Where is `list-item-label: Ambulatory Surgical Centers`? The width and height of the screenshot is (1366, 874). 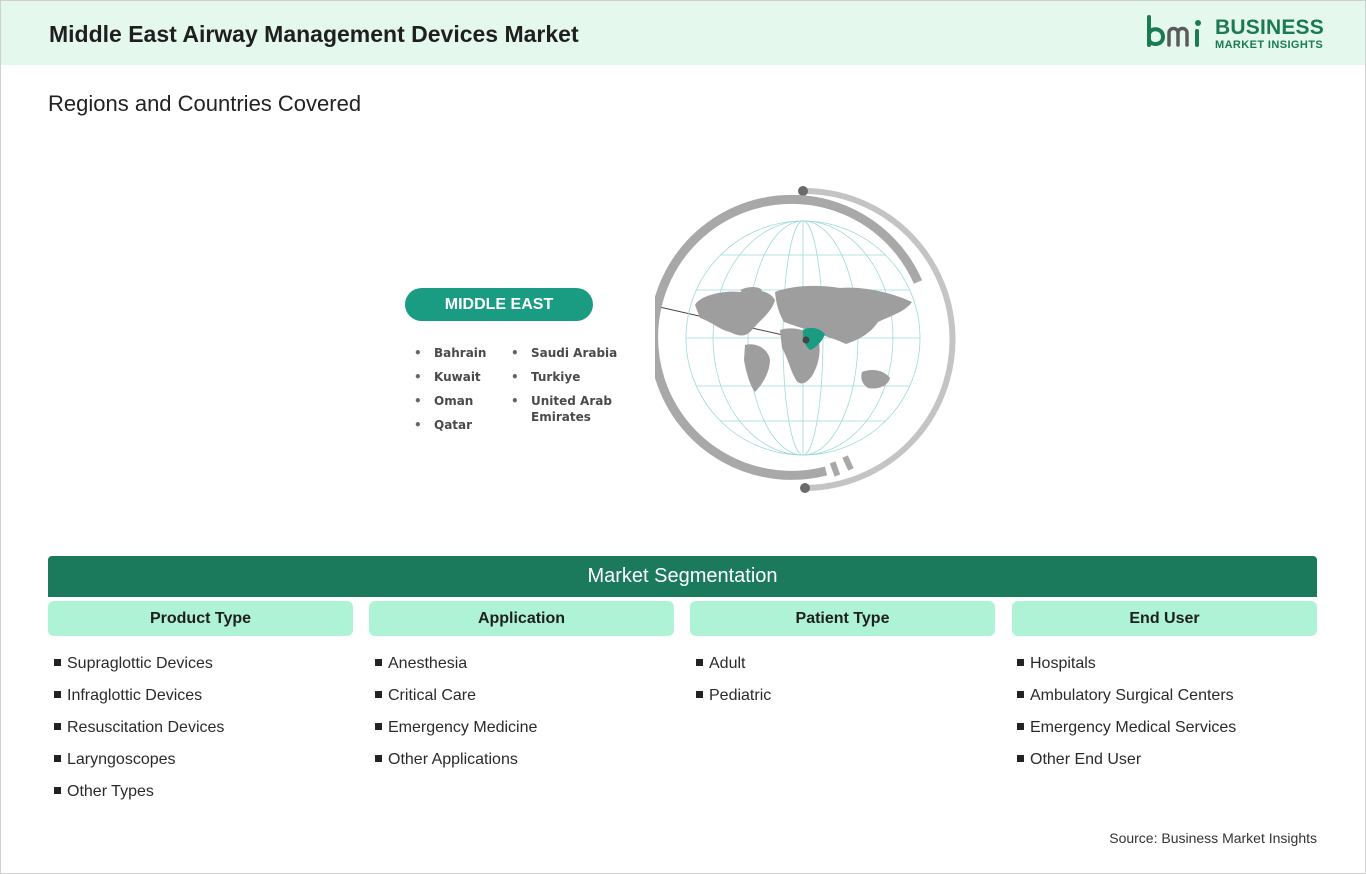
list-item-label: Ambulatory Surgical Centers is located at coordinates (1132, 695).